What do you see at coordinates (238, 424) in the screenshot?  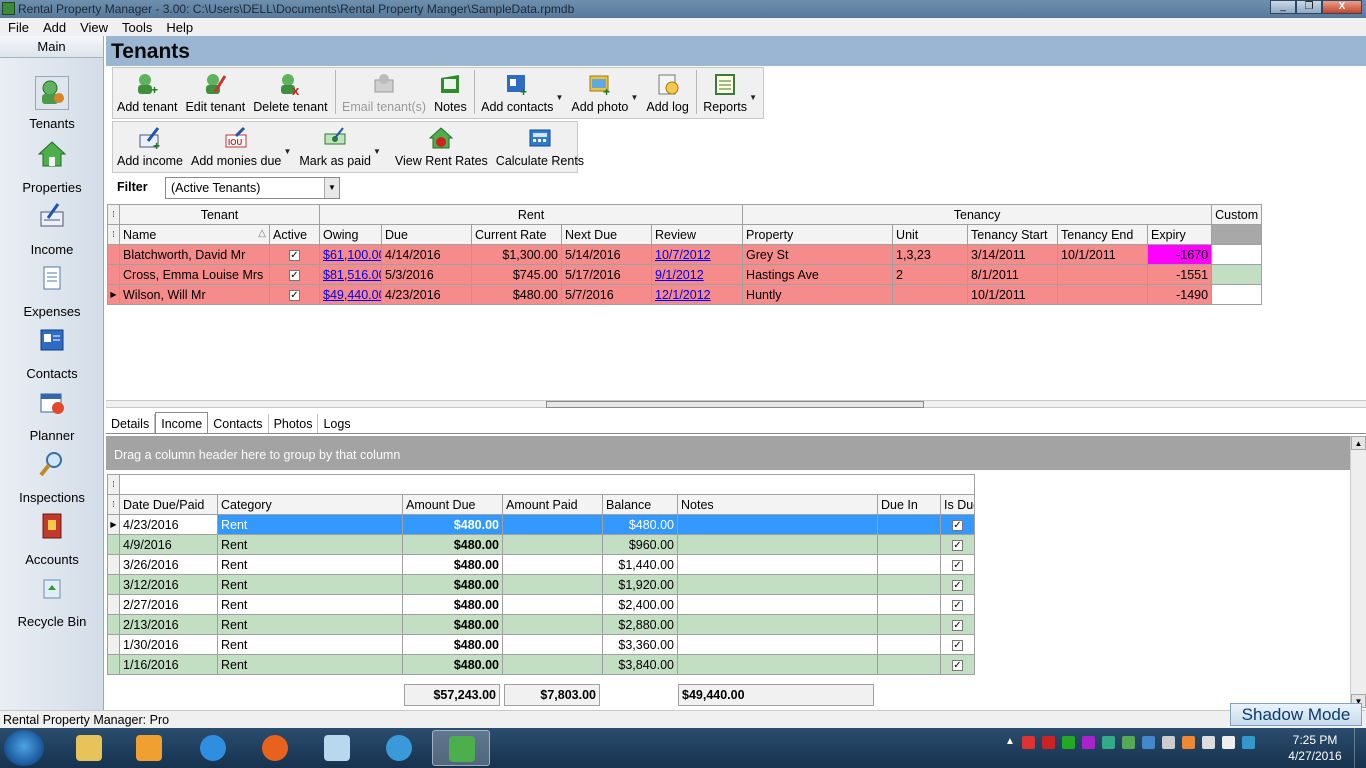 I see `tab-contacts: Contacts` at bounding box center [238, 424].